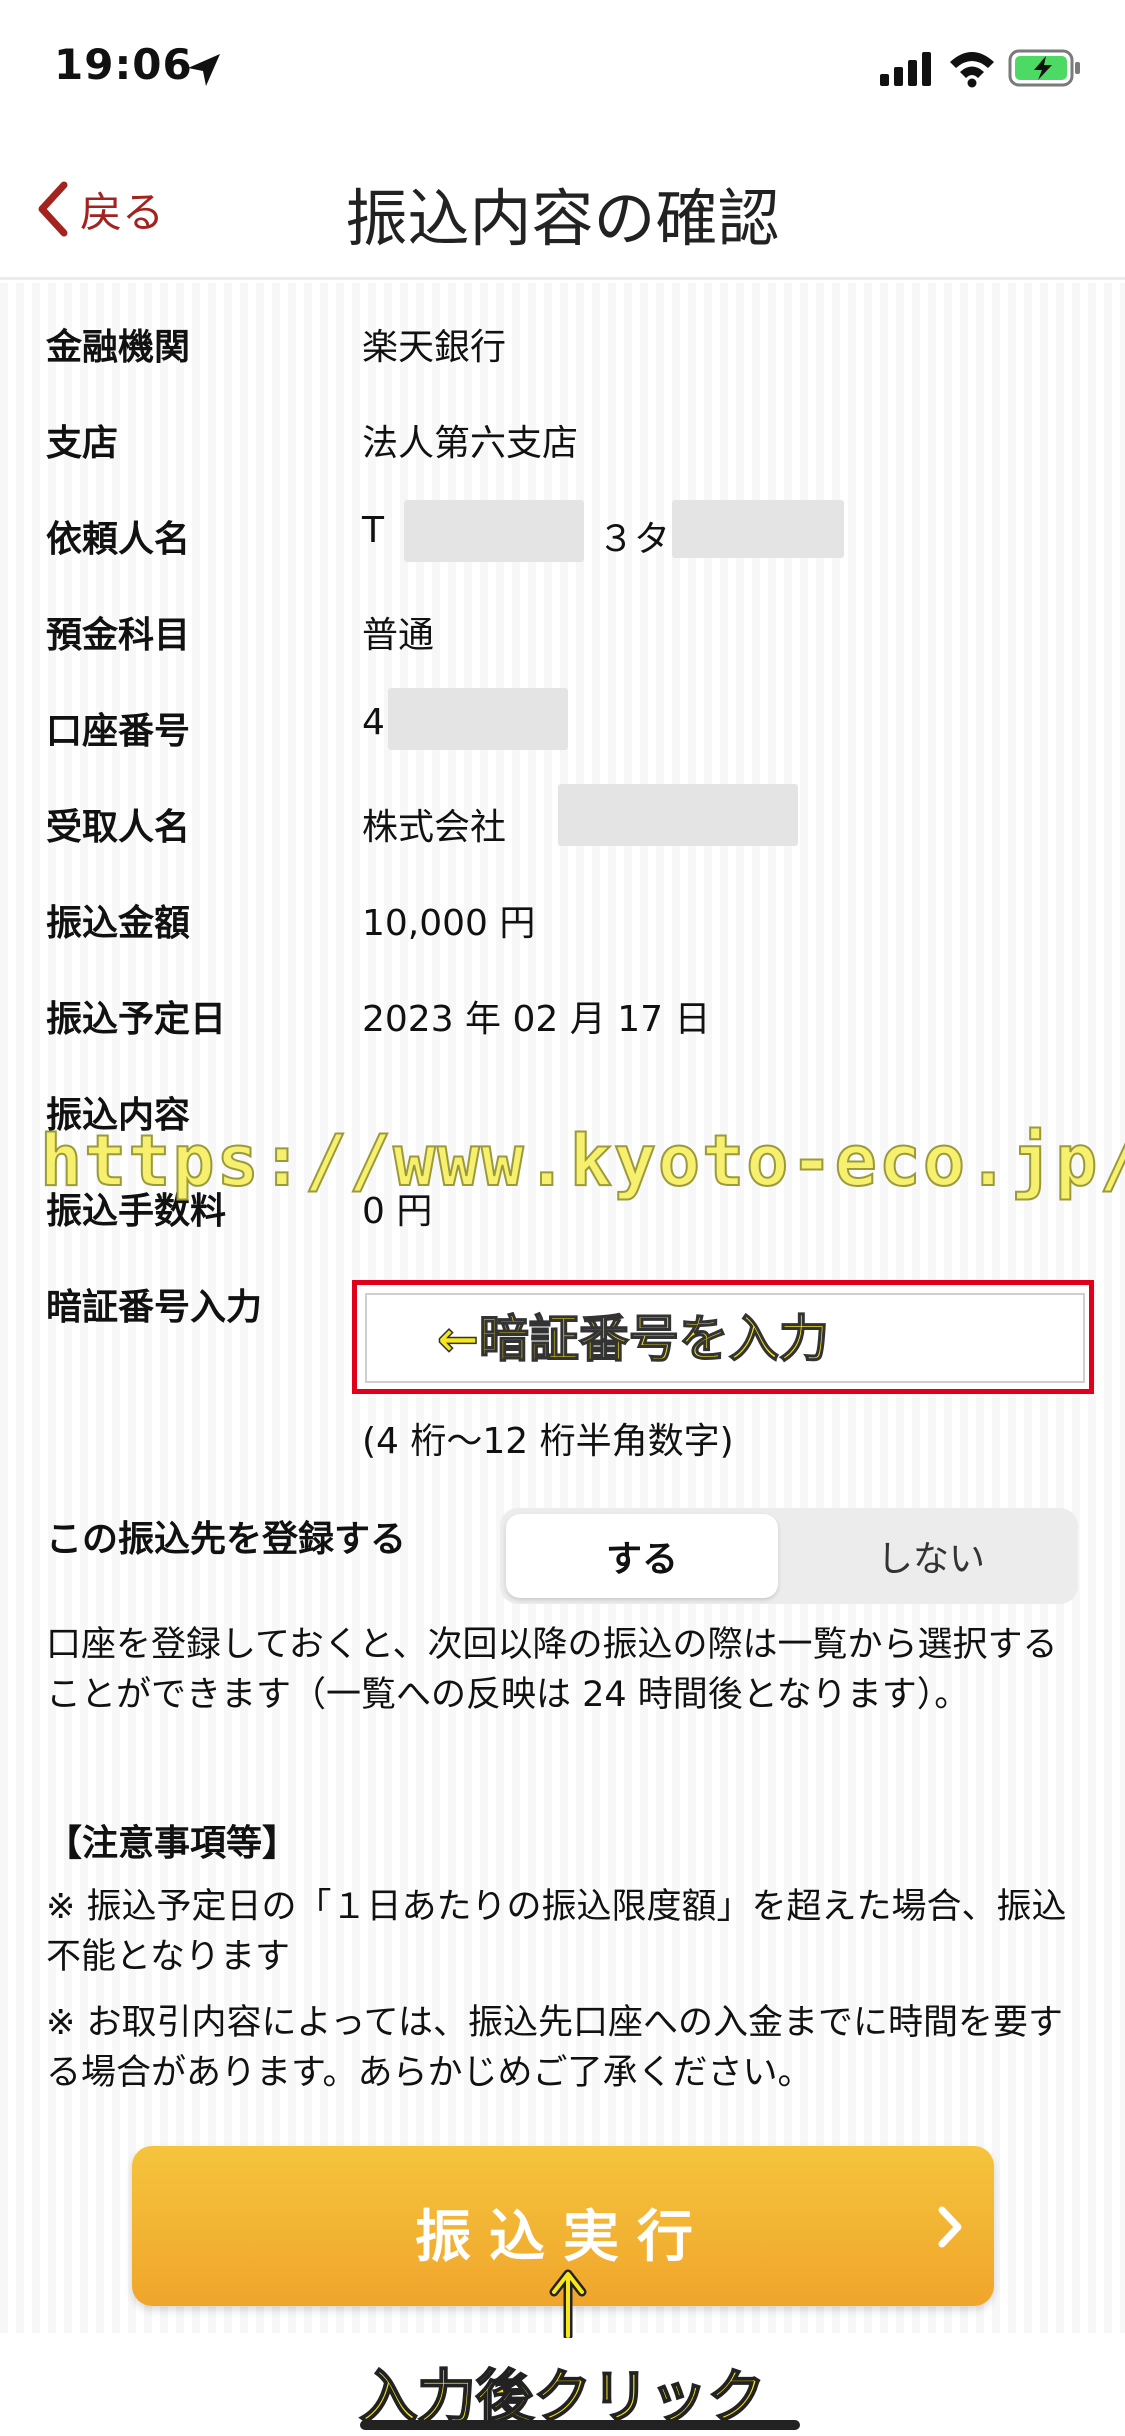  Describe the element at coordinates (568, 2303) in the screenshot. I see `arrow-up-icon` at that location.